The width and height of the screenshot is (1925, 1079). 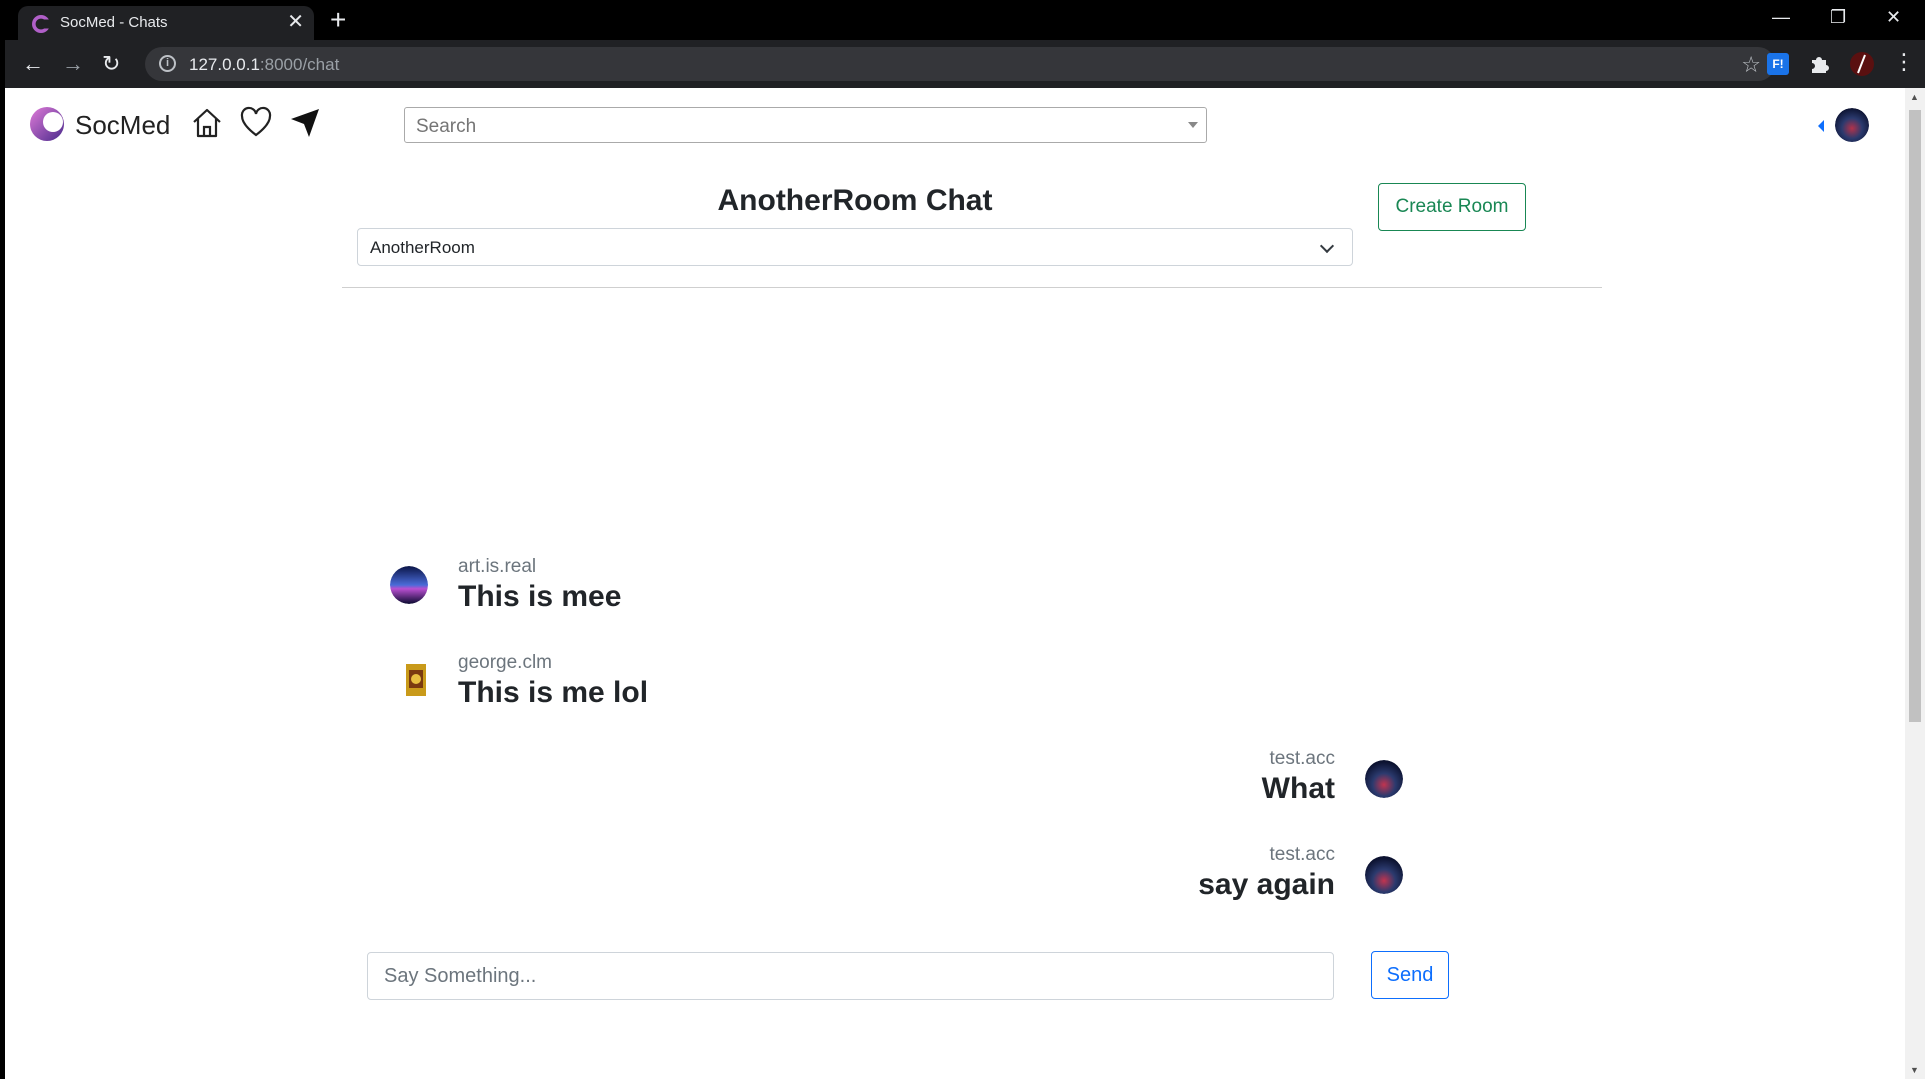 I want to click on home-icon, so click(x=207, y=123).